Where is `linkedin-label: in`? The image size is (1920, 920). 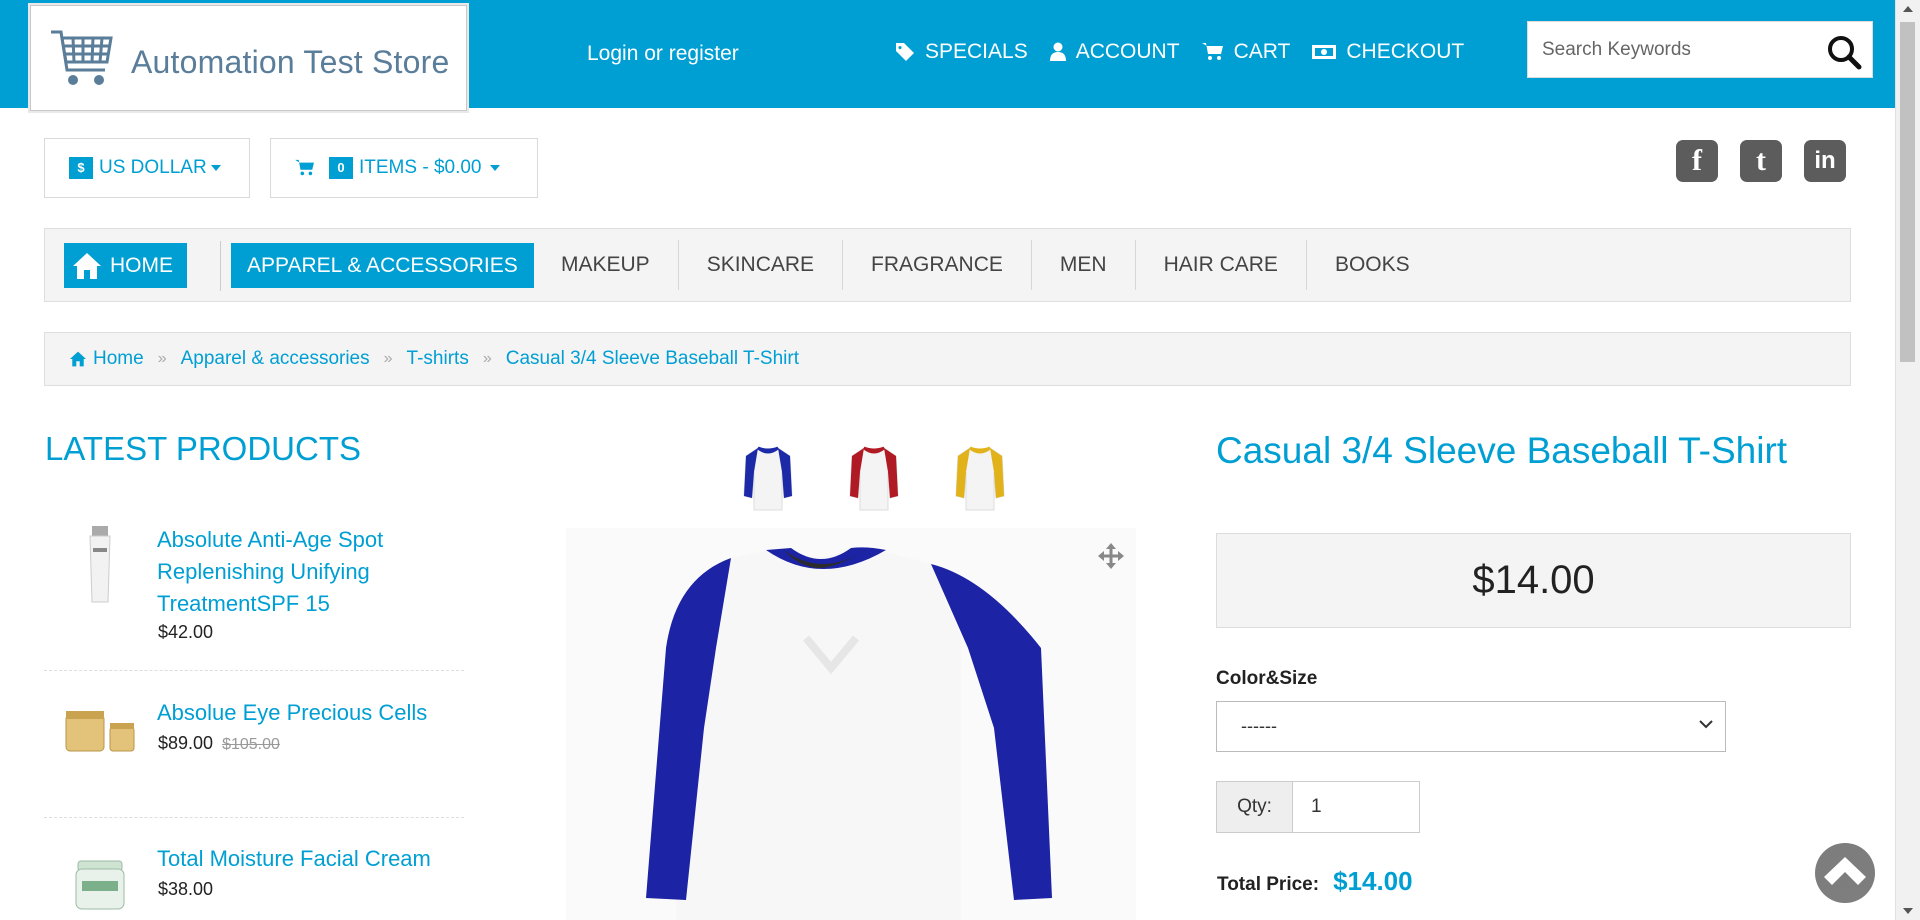 linkedin-label: in is located at coordinates (1825, 160).